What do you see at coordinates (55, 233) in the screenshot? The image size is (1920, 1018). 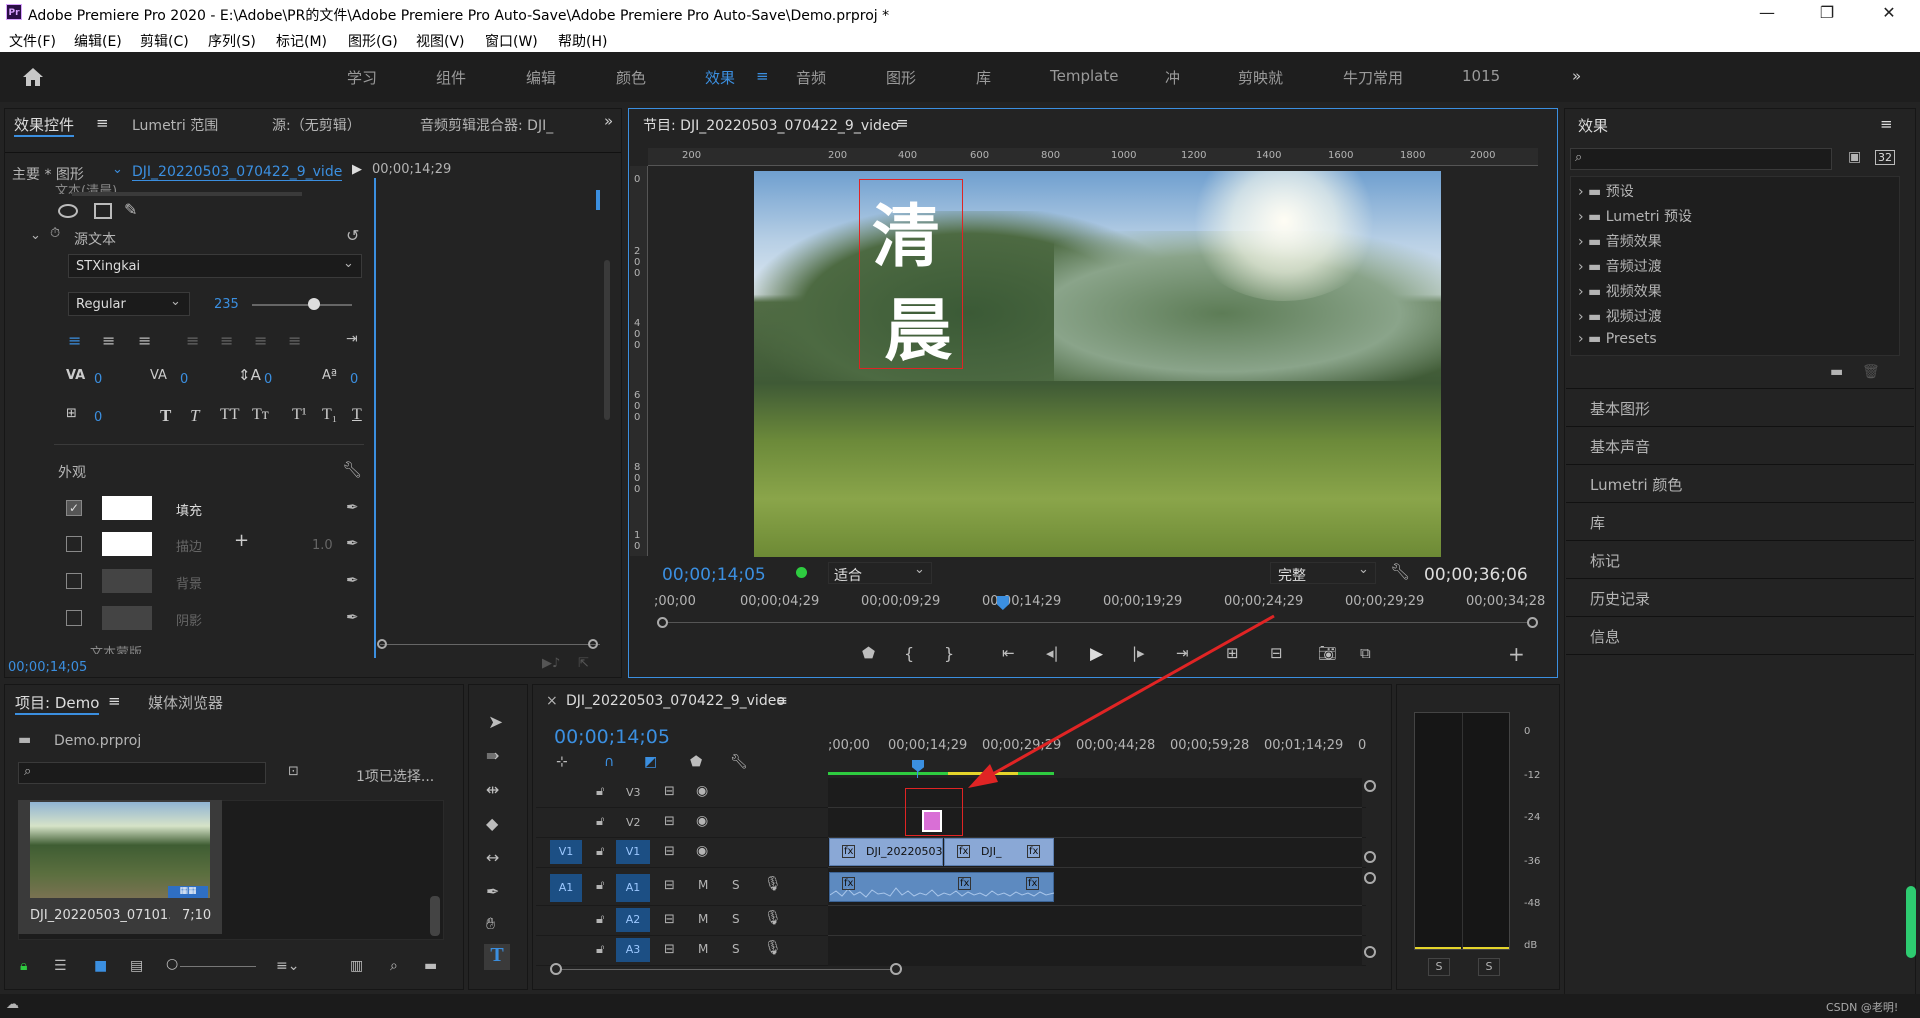 I see `stopwatch-icon: ⏱` at bounding box center [55, 233].